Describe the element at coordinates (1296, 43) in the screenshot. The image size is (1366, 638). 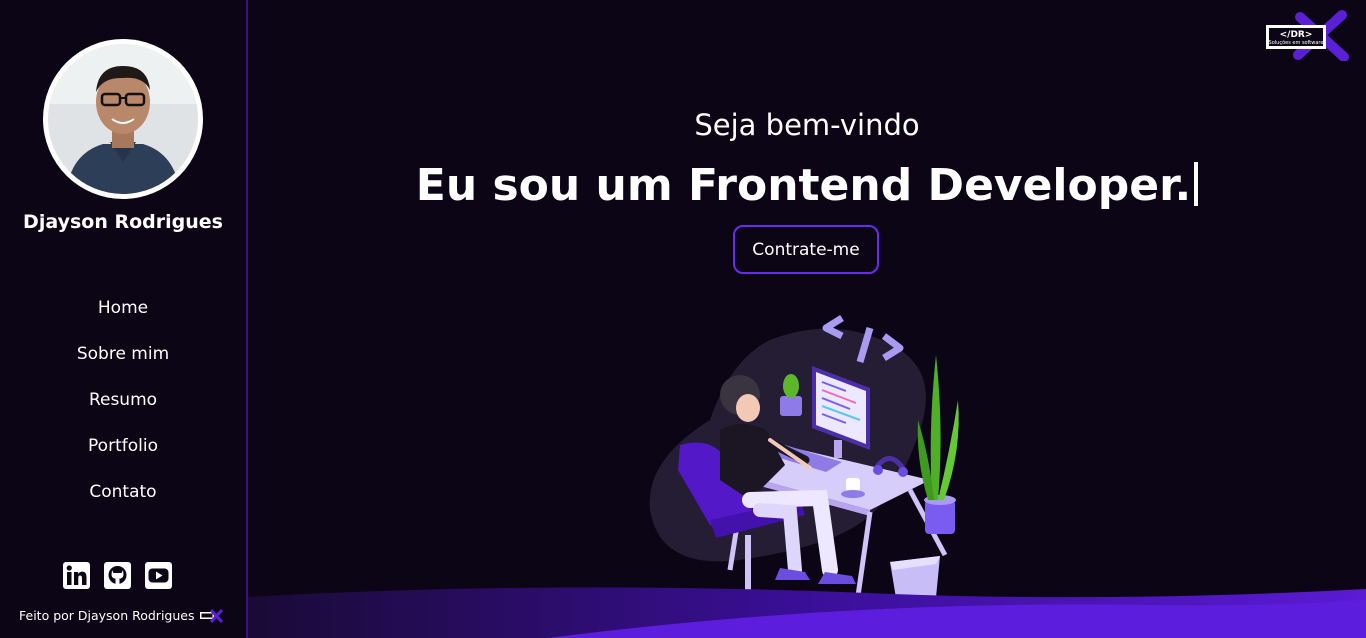
I see `brand-logo-subtext: Soluções em software` at that location.